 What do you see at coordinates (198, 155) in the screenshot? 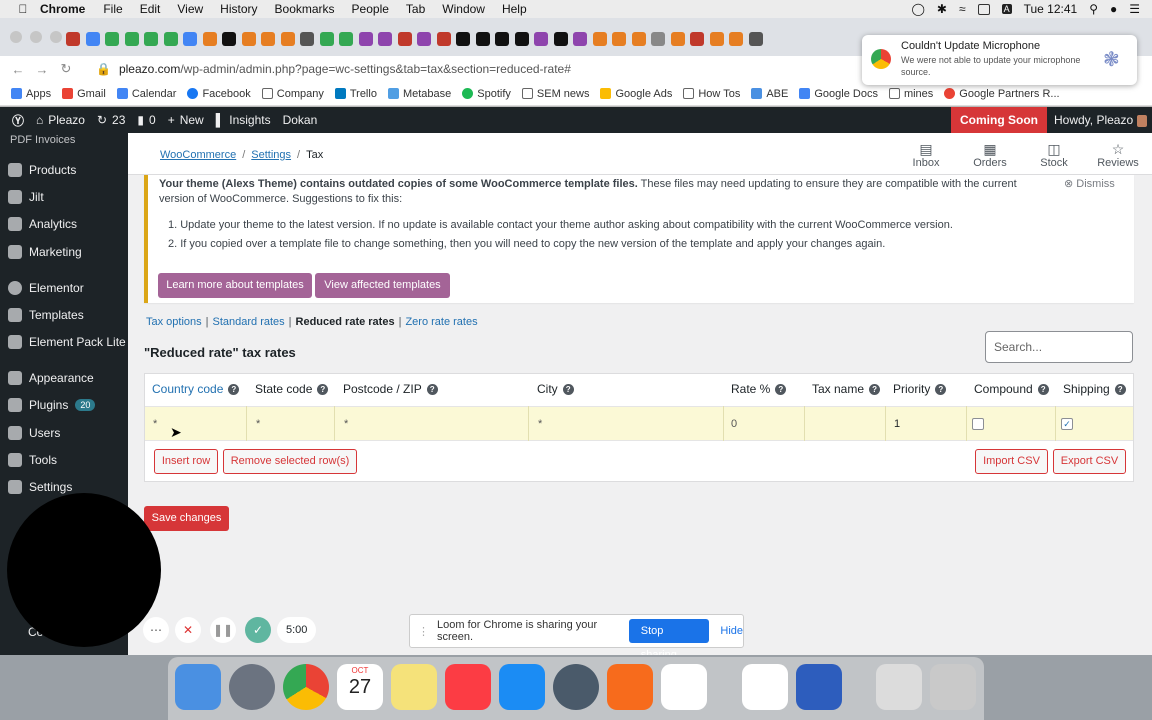
I see `breadcrumb-woocommerce: WooCommerce` at bounding box center [198, 155].